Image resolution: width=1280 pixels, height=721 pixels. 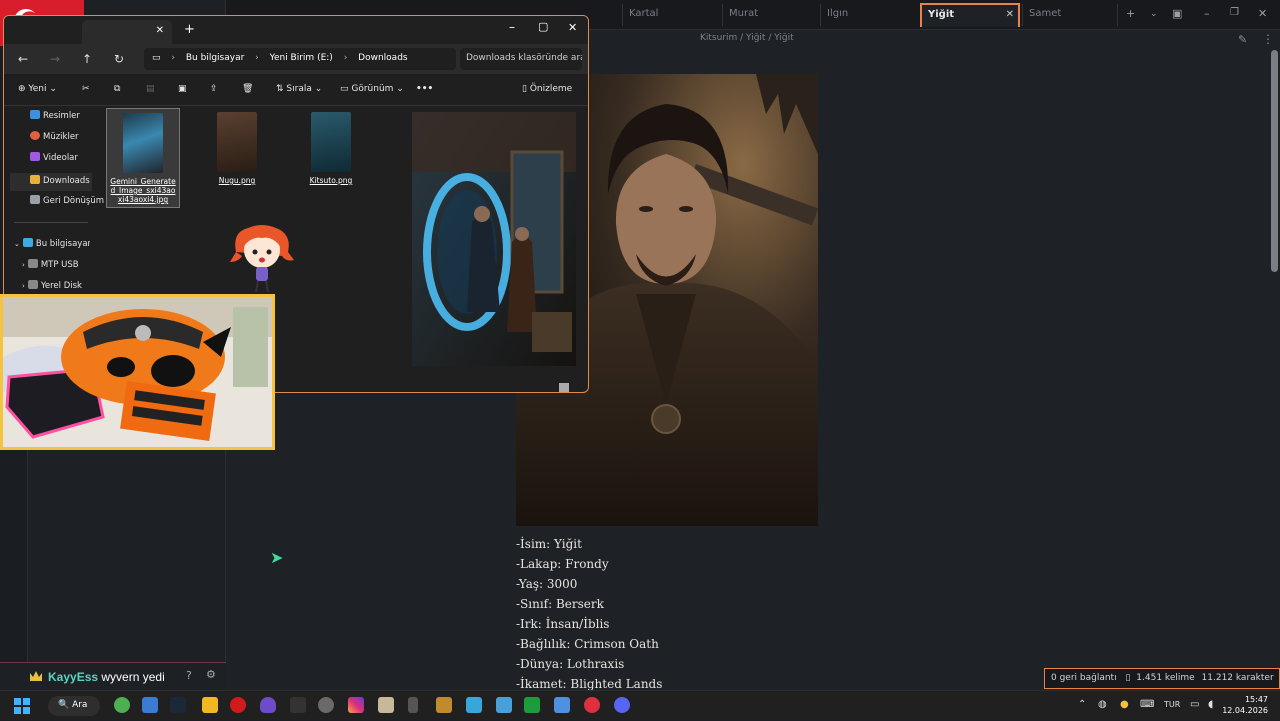 I want to click on info-nickname: -Lakap: Frondy, so click(x=562, y=564).